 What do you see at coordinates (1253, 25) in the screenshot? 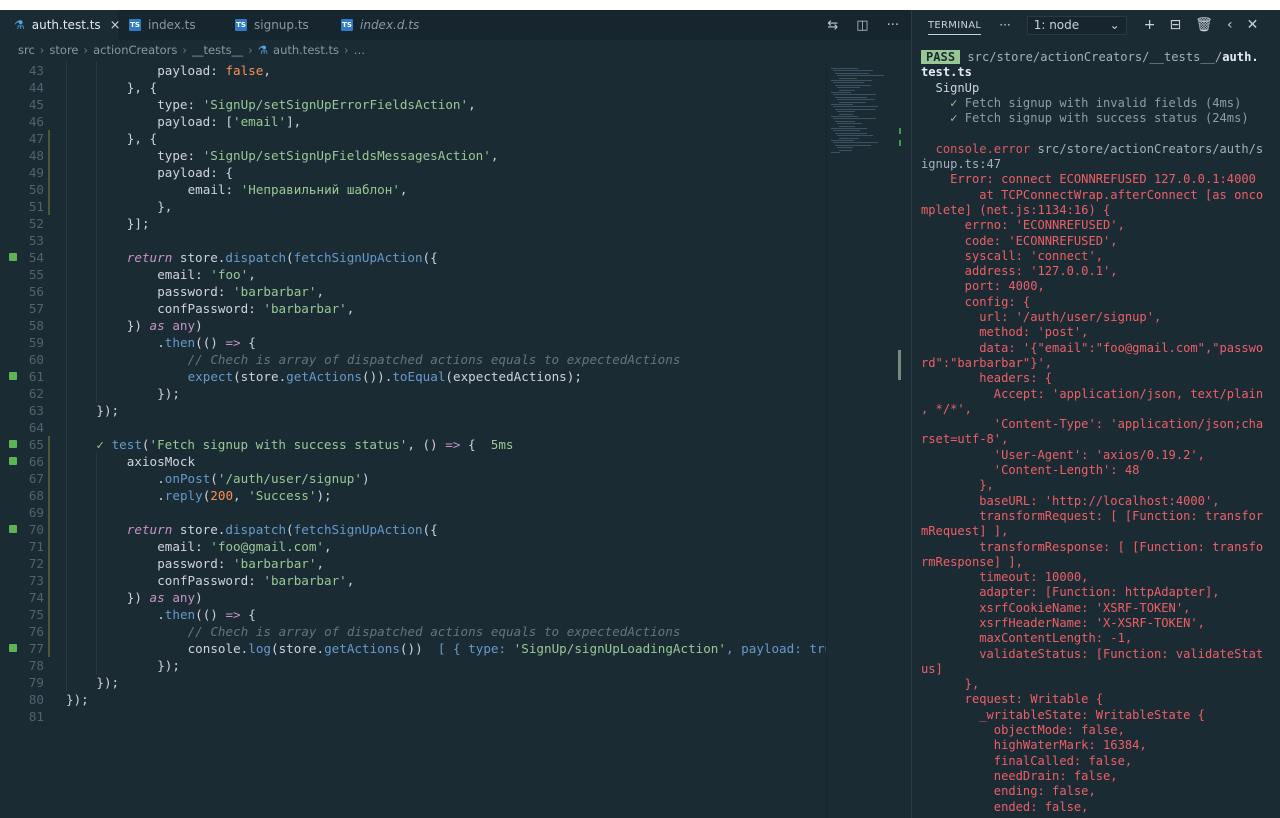
I see `close-panel-icon: ✕` at bounding box center [1253, 25].